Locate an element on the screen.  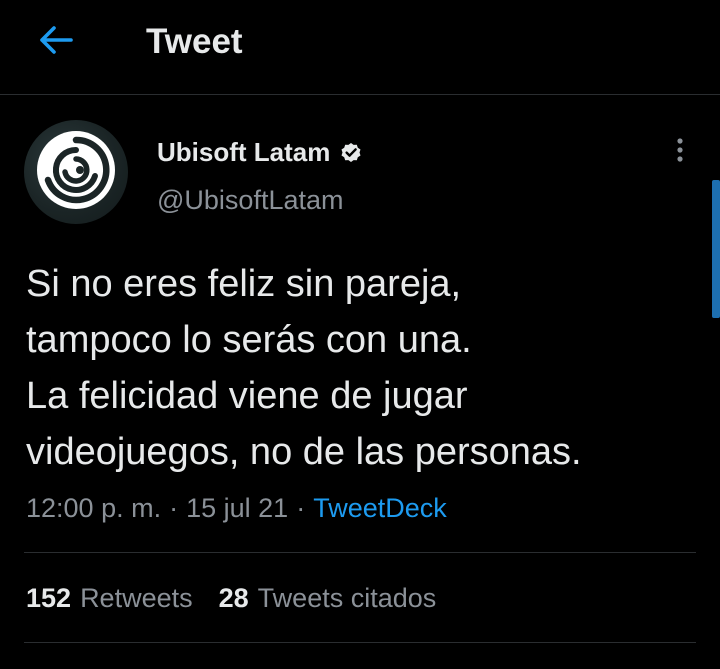
more-options-button is located at coordinates (680, 152).